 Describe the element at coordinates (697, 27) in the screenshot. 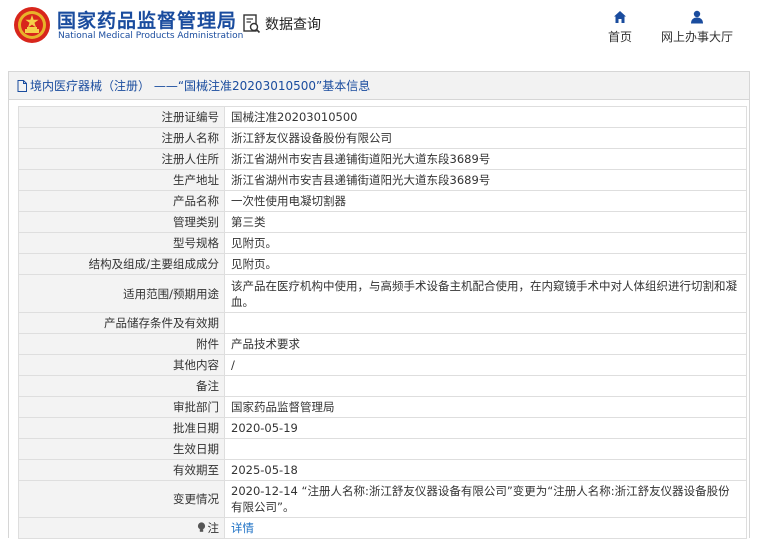

I see `nav-online-service-hall: 网上办事大厅` at that location.